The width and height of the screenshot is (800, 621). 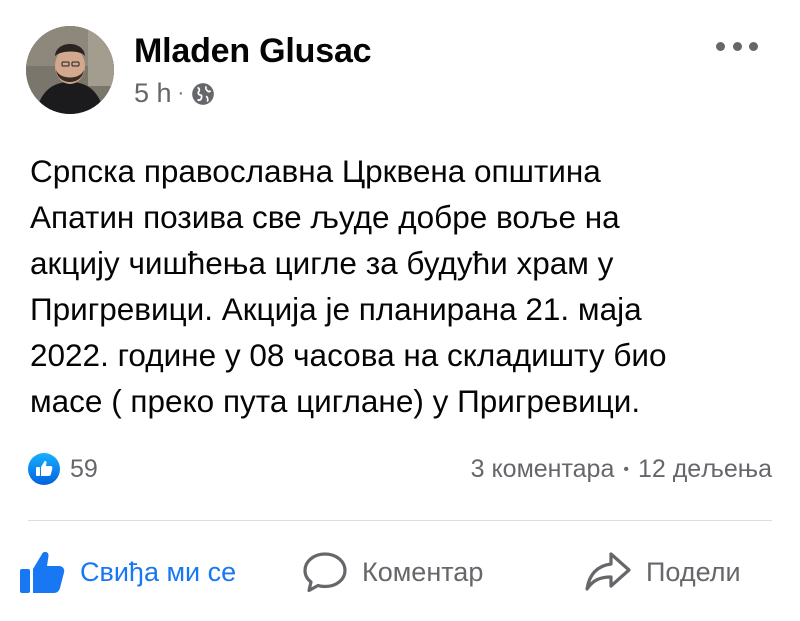 What do you see at coordinates (253, 51) in the screenshot?
I see `author-name: Mladen Glusac` at bounding box center [253, 51].